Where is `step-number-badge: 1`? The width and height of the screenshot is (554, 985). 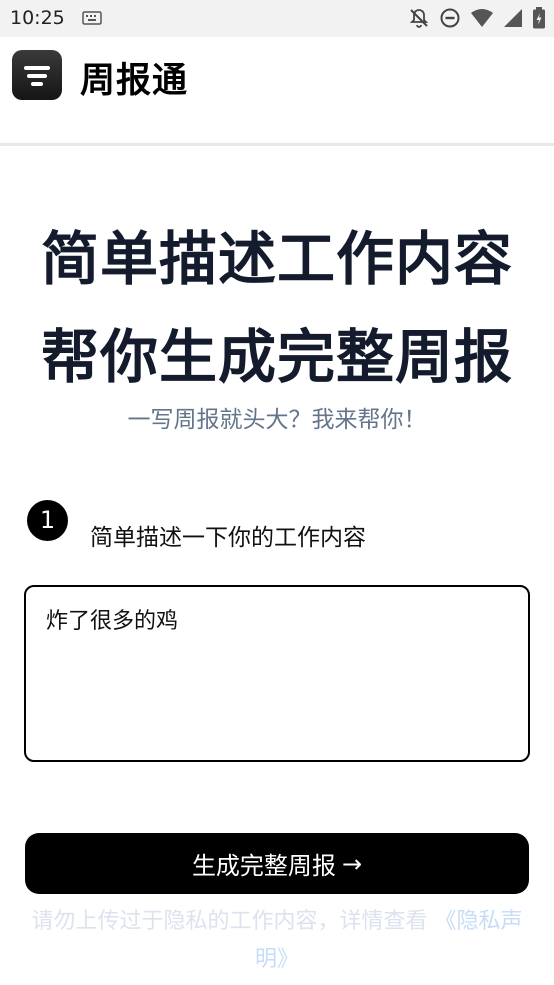 step-number-badge: 1 is located at coordinates (47, 520).